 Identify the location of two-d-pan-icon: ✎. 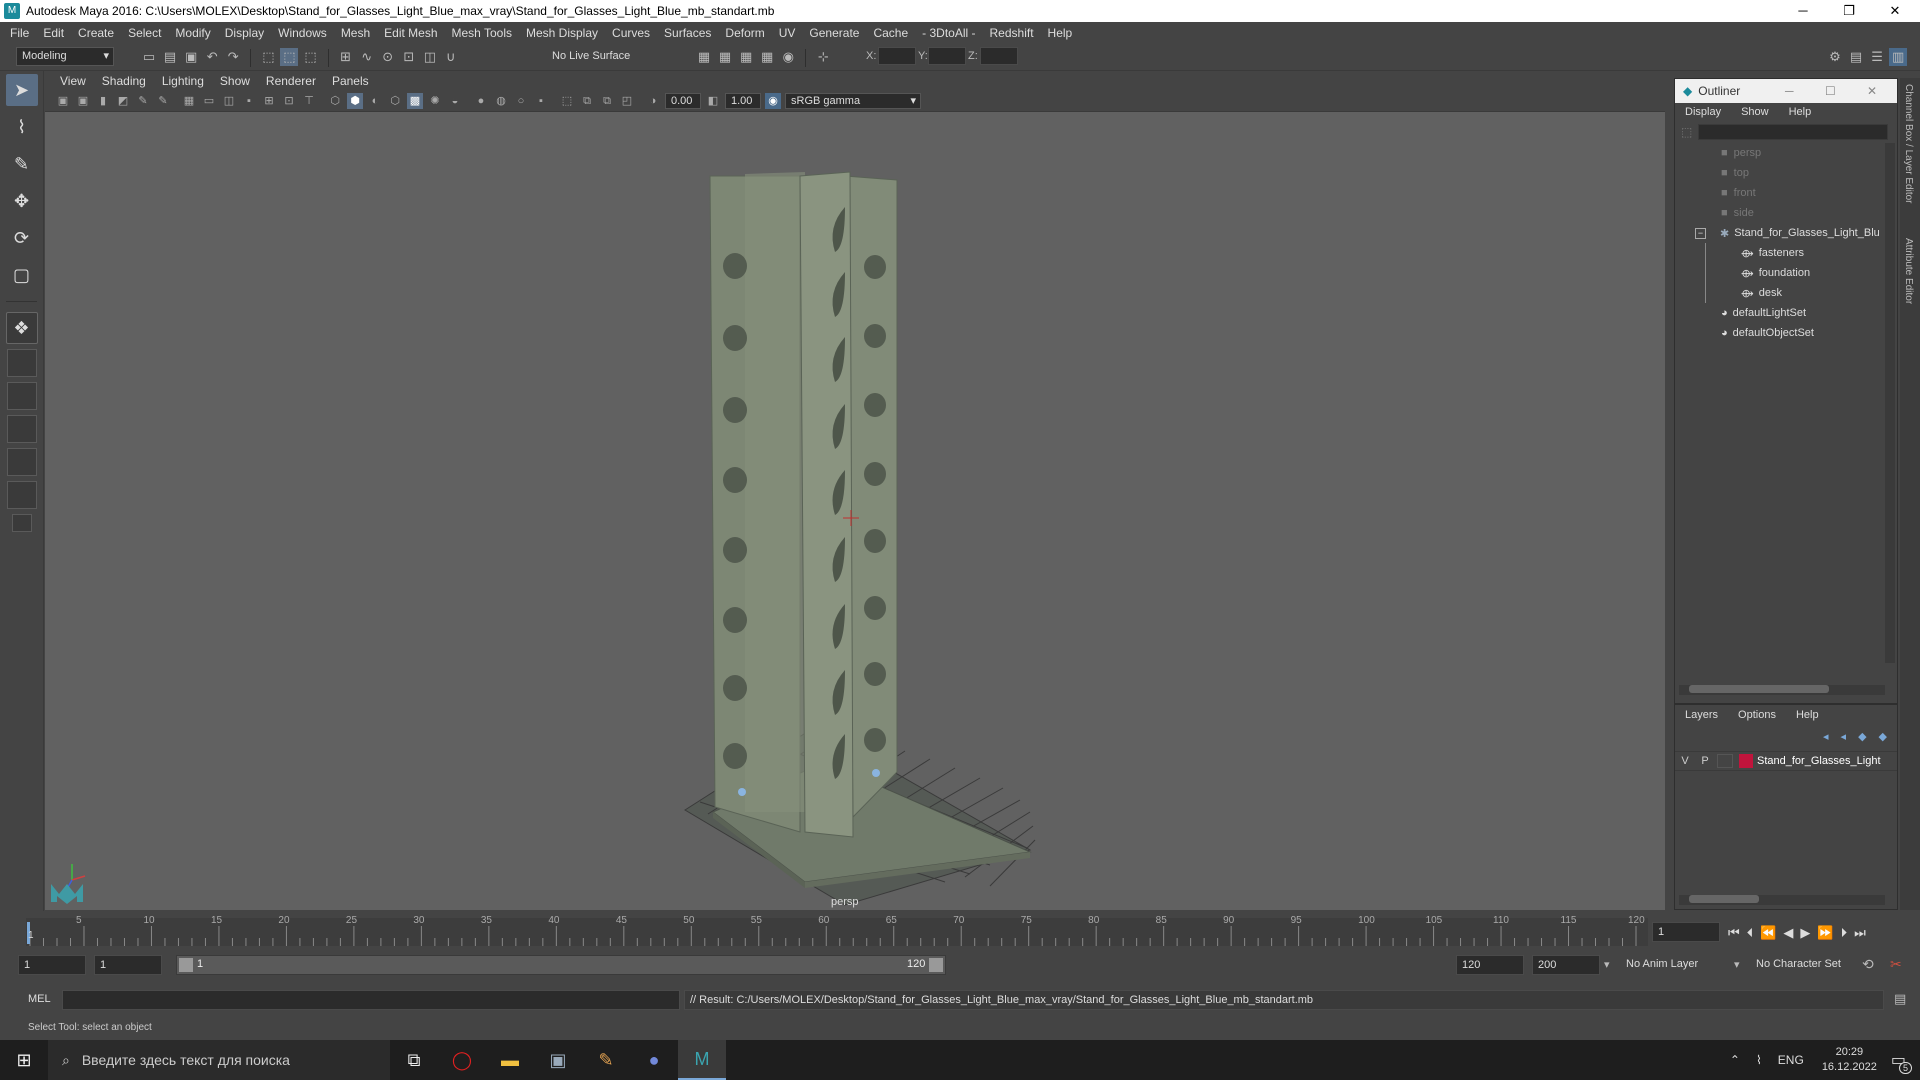
(163, 101).